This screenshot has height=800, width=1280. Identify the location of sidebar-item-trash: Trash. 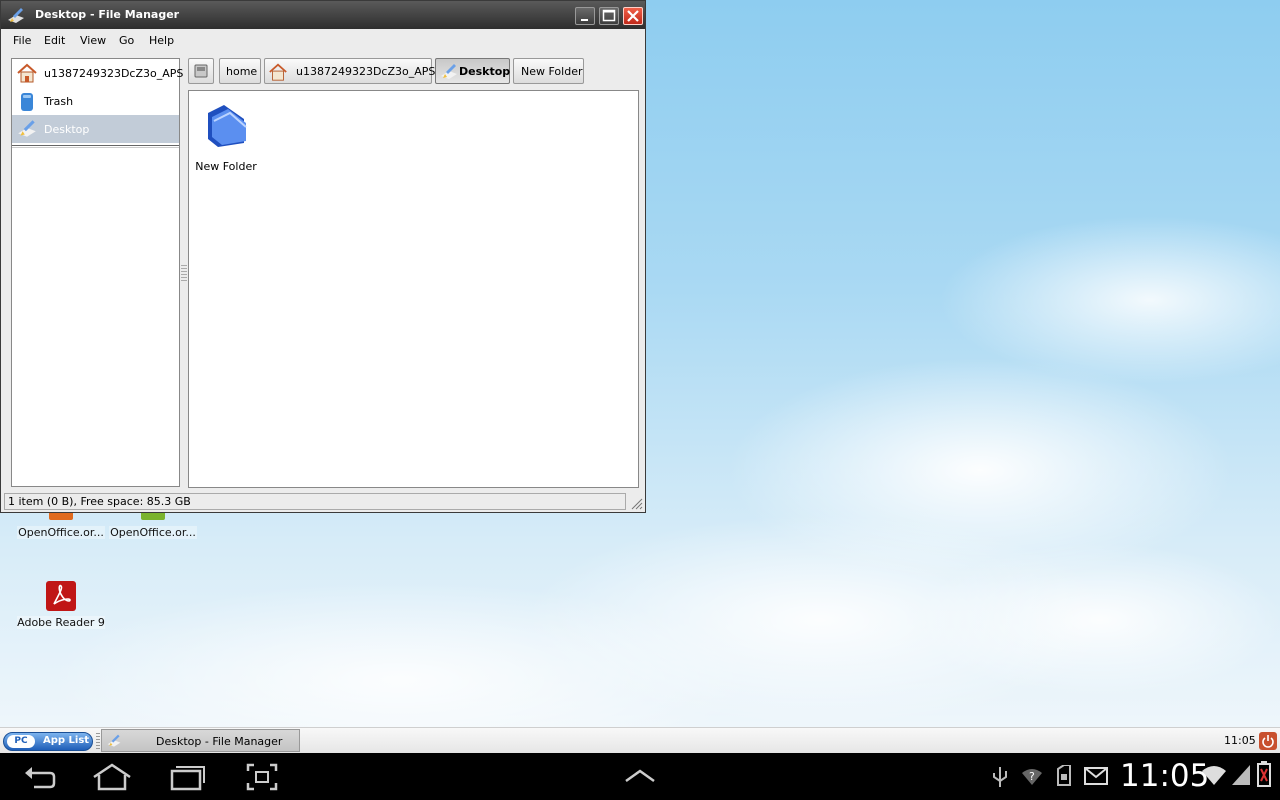
(95, 101).